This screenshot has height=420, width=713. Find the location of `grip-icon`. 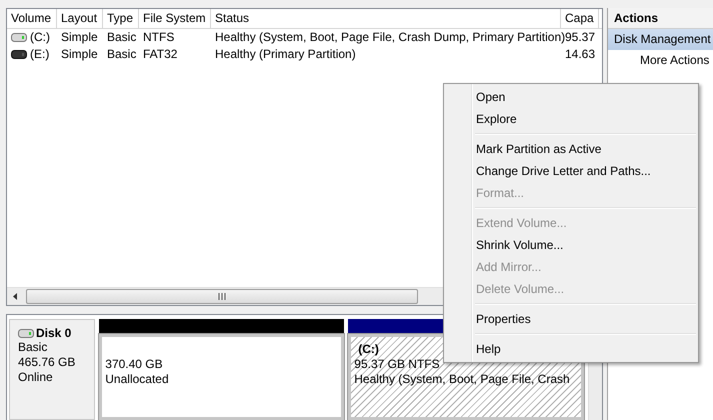

grip-icon is located at coordinates (222, 296).